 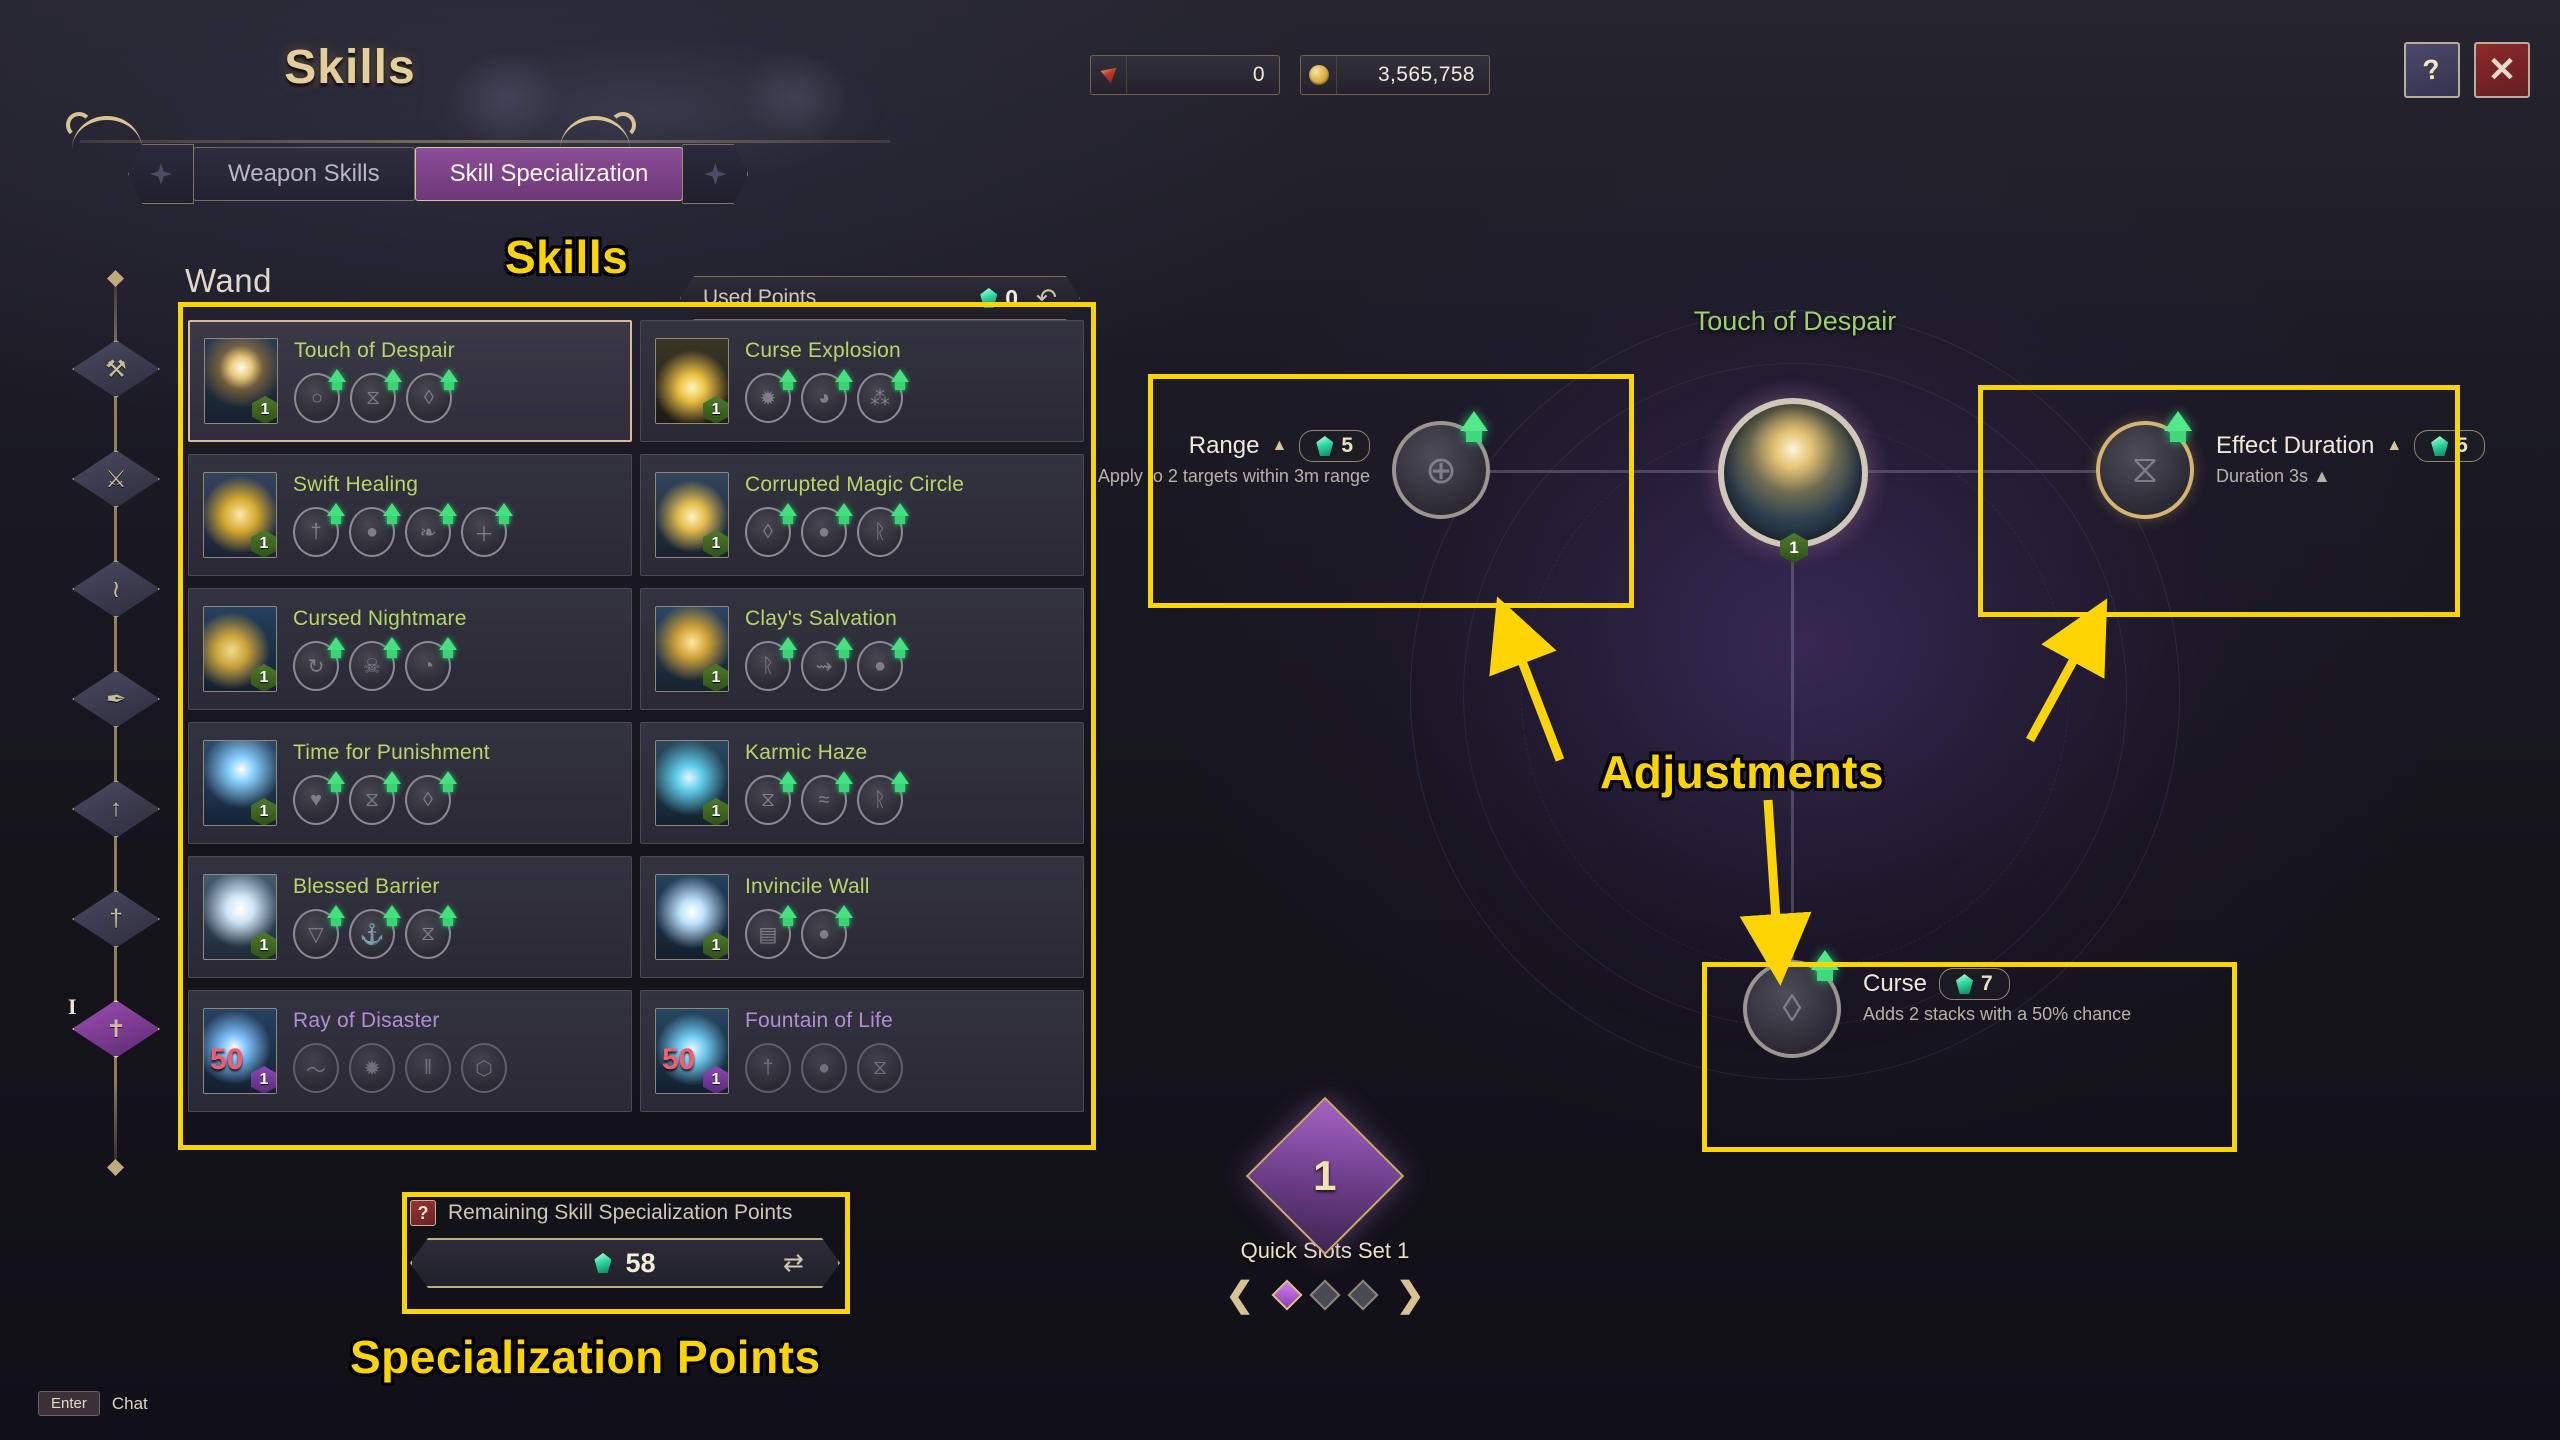 What do you see at coordinates (715, 174) in the screenshot?
I see `tab-next-cap` at bounding box center [715, 174].